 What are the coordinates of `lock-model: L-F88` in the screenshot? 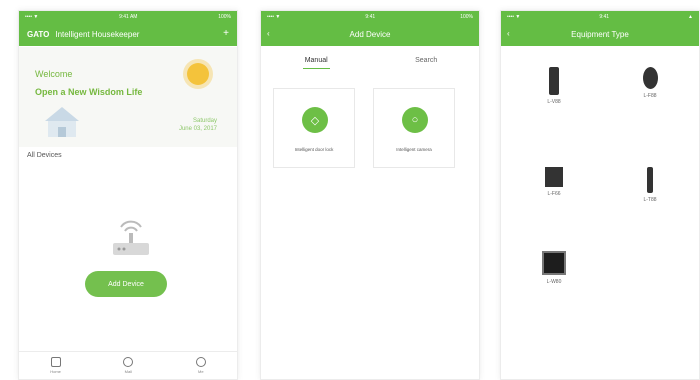 It's located at (650, 96).